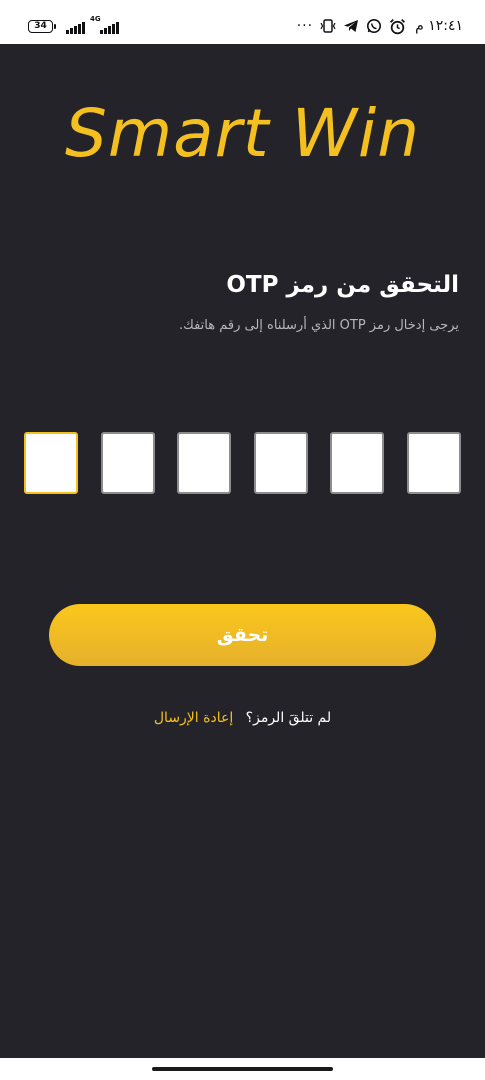  I want to click on home-gesture-handle, so click(242, 1069).